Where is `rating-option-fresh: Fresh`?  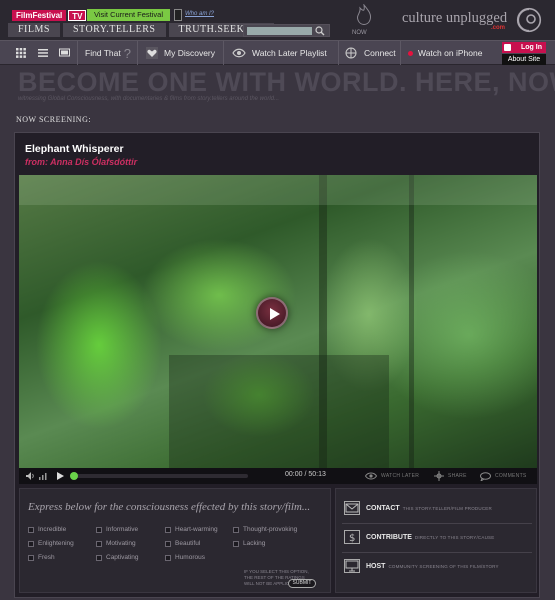
rating-option-fresh: Fresh is located at coordinates (41, 557).